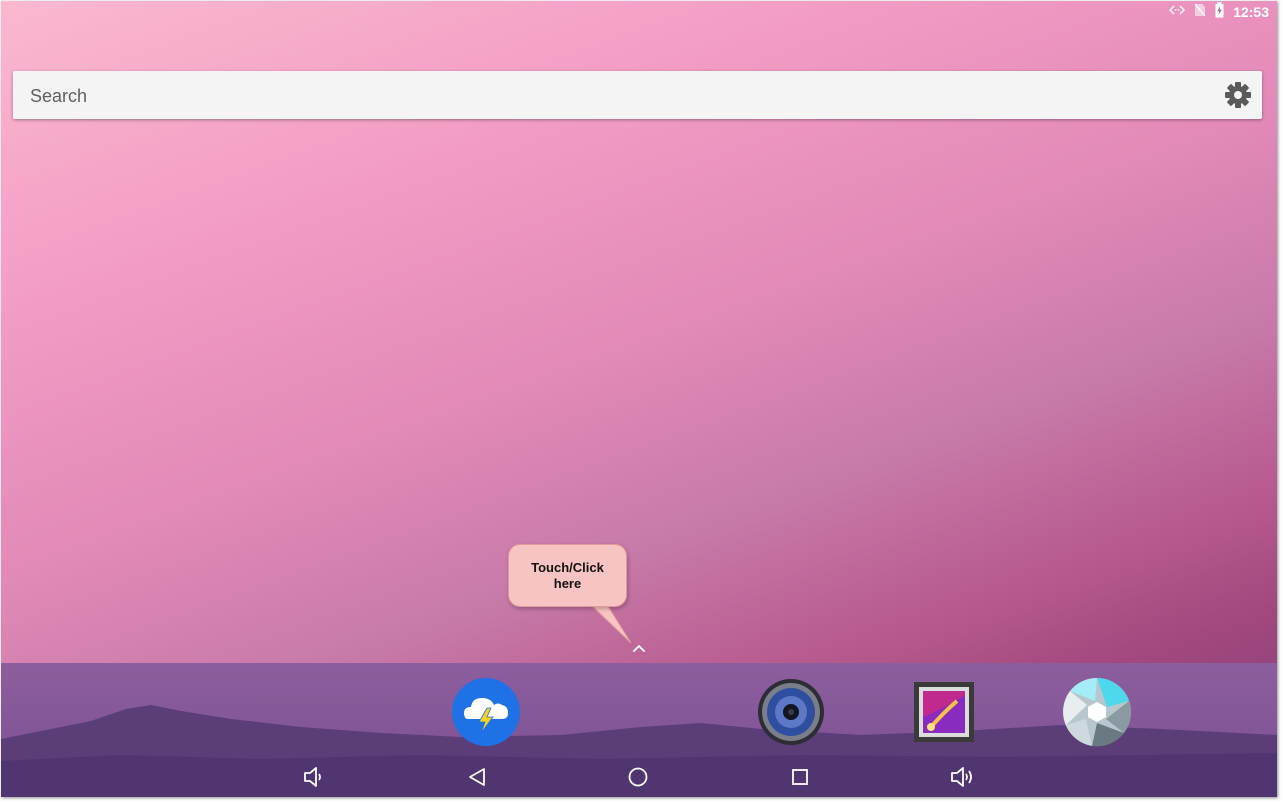 Image resolution: width=1283 pixels, height=803 pixels. What do you see at coordinates (639, 648) in the screenshot?
I see `chevron-up-icon` at bounding box center [639, 648].